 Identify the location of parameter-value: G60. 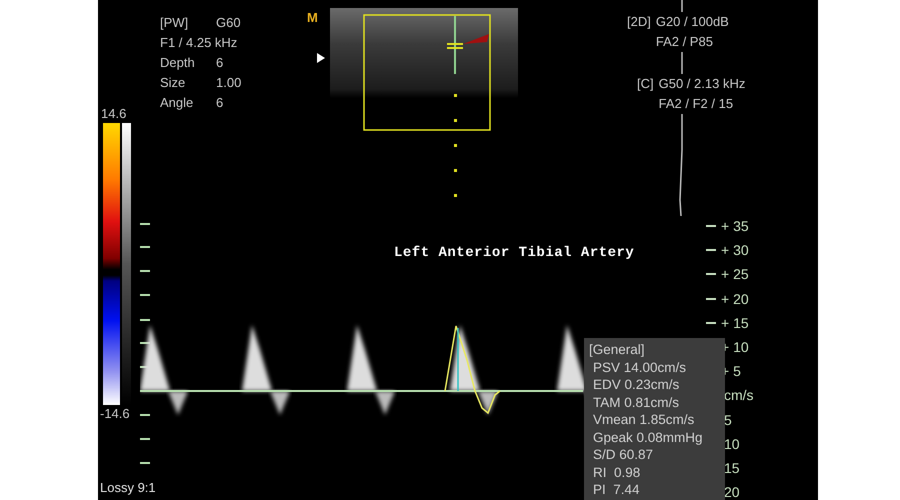
(228, 22).